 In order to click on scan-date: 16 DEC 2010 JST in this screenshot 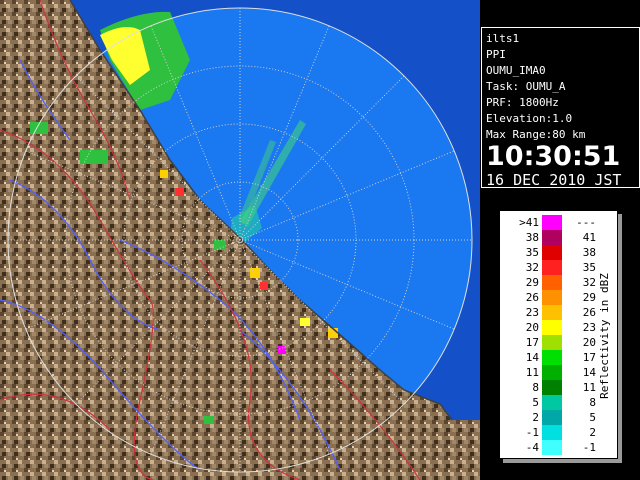, I will do `click(554, 180)`.